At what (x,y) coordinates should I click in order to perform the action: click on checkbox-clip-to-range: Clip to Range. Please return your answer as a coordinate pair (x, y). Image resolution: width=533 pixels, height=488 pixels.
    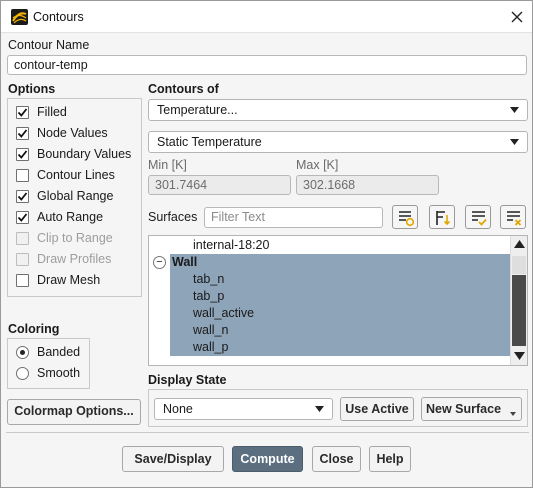
    Looking at the image, I should click on (64, 238).